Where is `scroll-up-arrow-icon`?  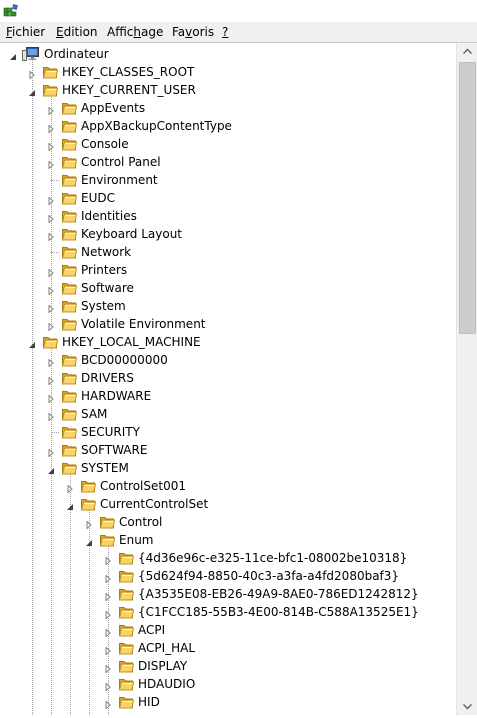 scroll-up-arrow-icon is located at coordinates (467, 51).